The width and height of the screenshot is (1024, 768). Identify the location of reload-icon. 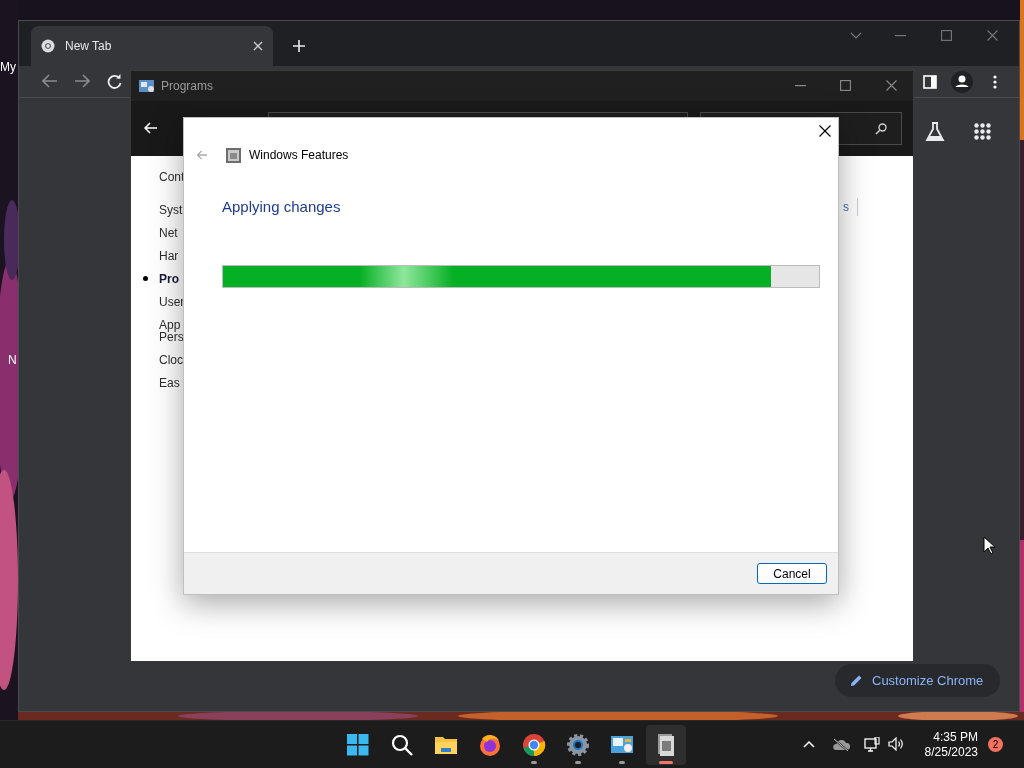
(114, 81).